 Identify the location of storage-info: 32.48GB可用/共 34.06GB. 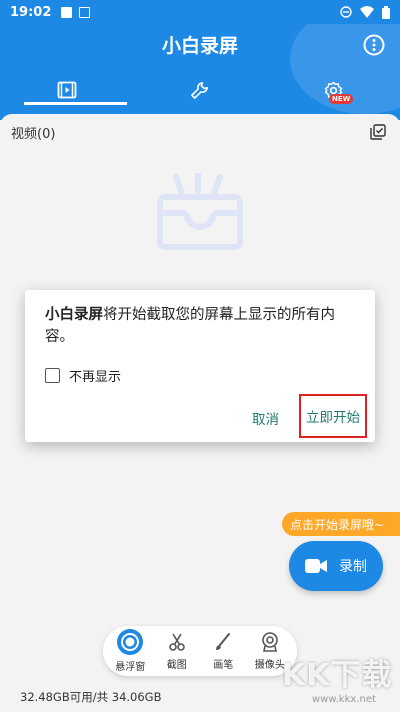
(91, 697).